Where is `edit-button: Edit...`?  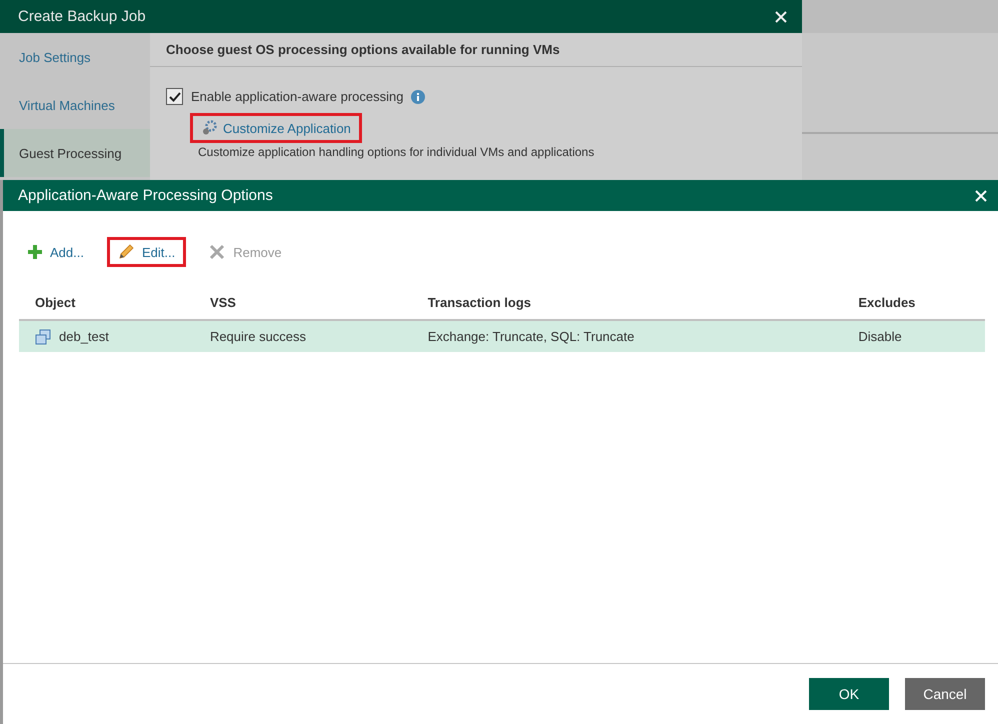
edit-button: Edit... is located at coordinates (146, 252).